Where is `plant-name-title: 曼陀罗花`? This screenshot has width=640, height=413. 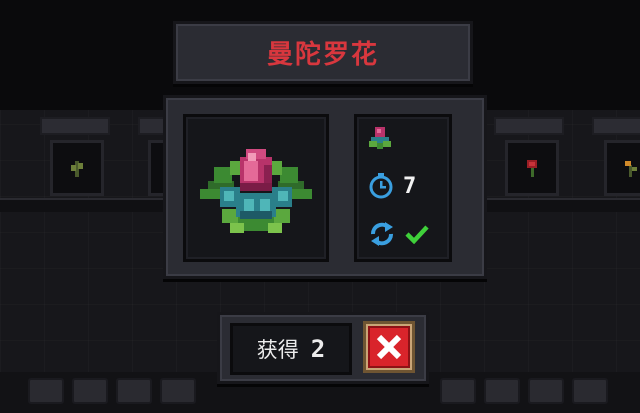
plant-name-title: 曼陀罗花 is located at coordinates (322, 55).